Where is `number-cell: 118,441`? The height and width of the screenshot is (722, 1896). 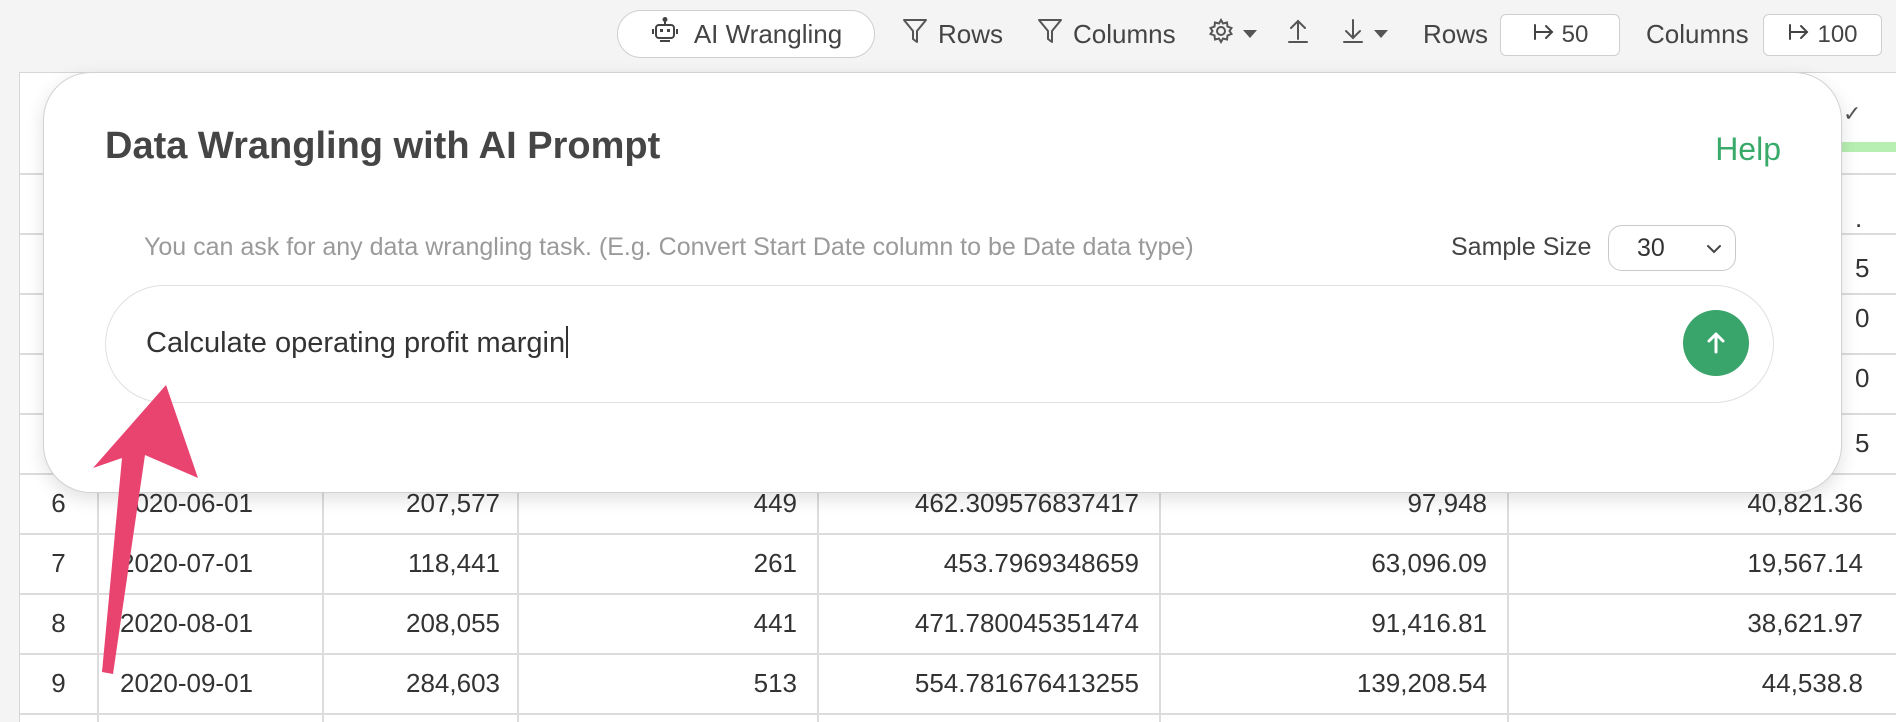 number-cell: 118,441 is located at coordinates (411, 563).